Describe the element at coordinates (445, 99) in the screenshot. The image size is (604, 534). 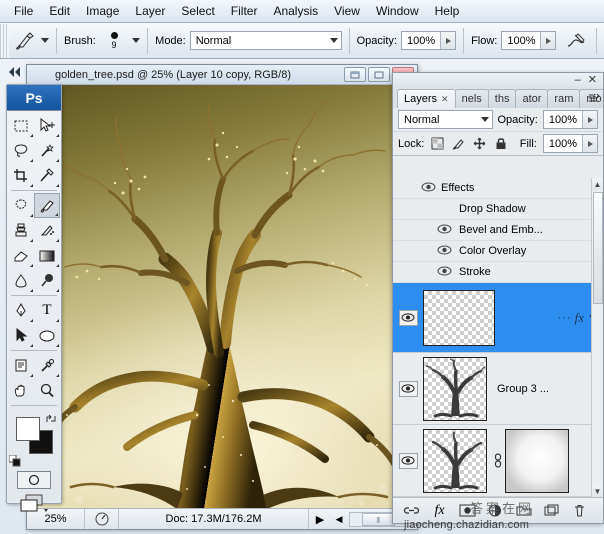
I see `close-icon: ✕` at that location.